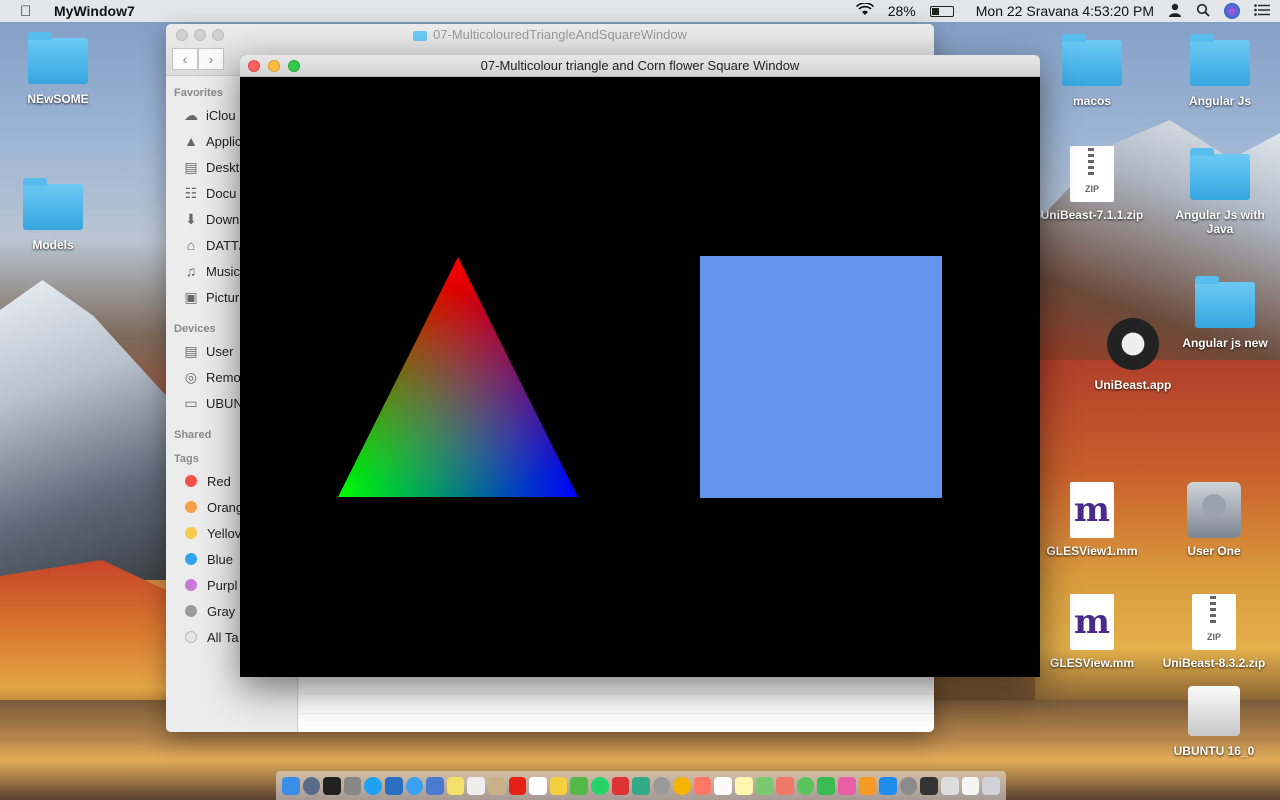 This screenshot has height=800, width=1280. I want to click on textedit-dock-icon, so click(970, 785).